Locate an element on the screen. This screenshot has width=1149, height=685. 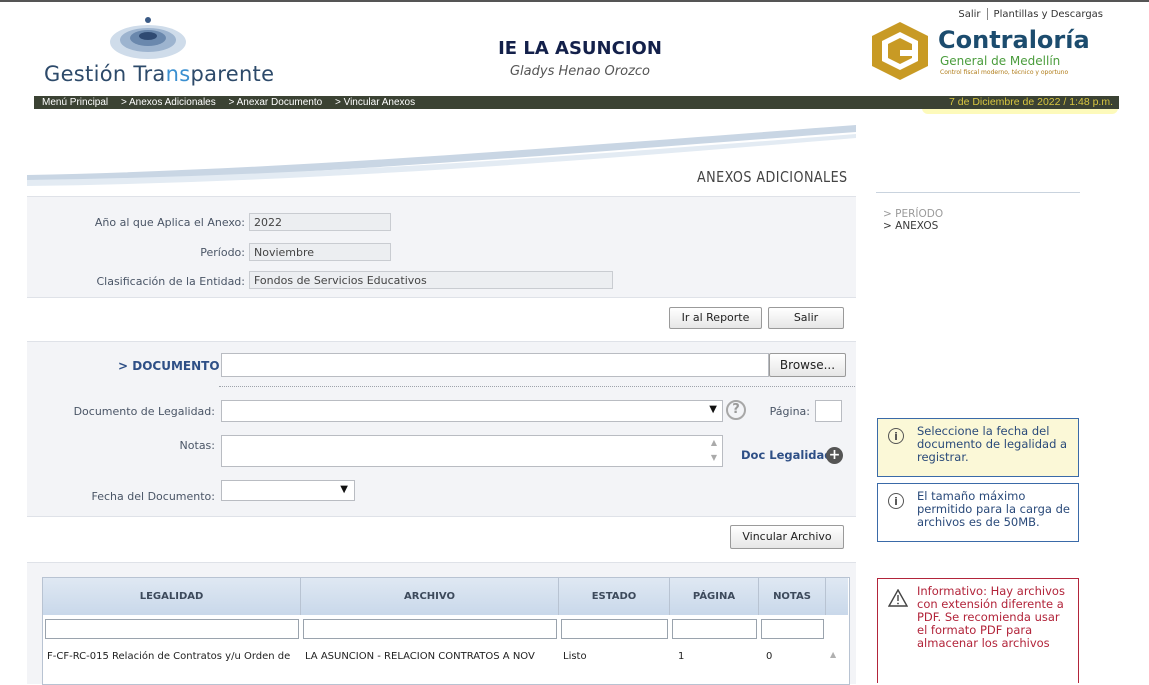
ir-reporte-button: Ir al Reporte is located at coordinates (715, 318).